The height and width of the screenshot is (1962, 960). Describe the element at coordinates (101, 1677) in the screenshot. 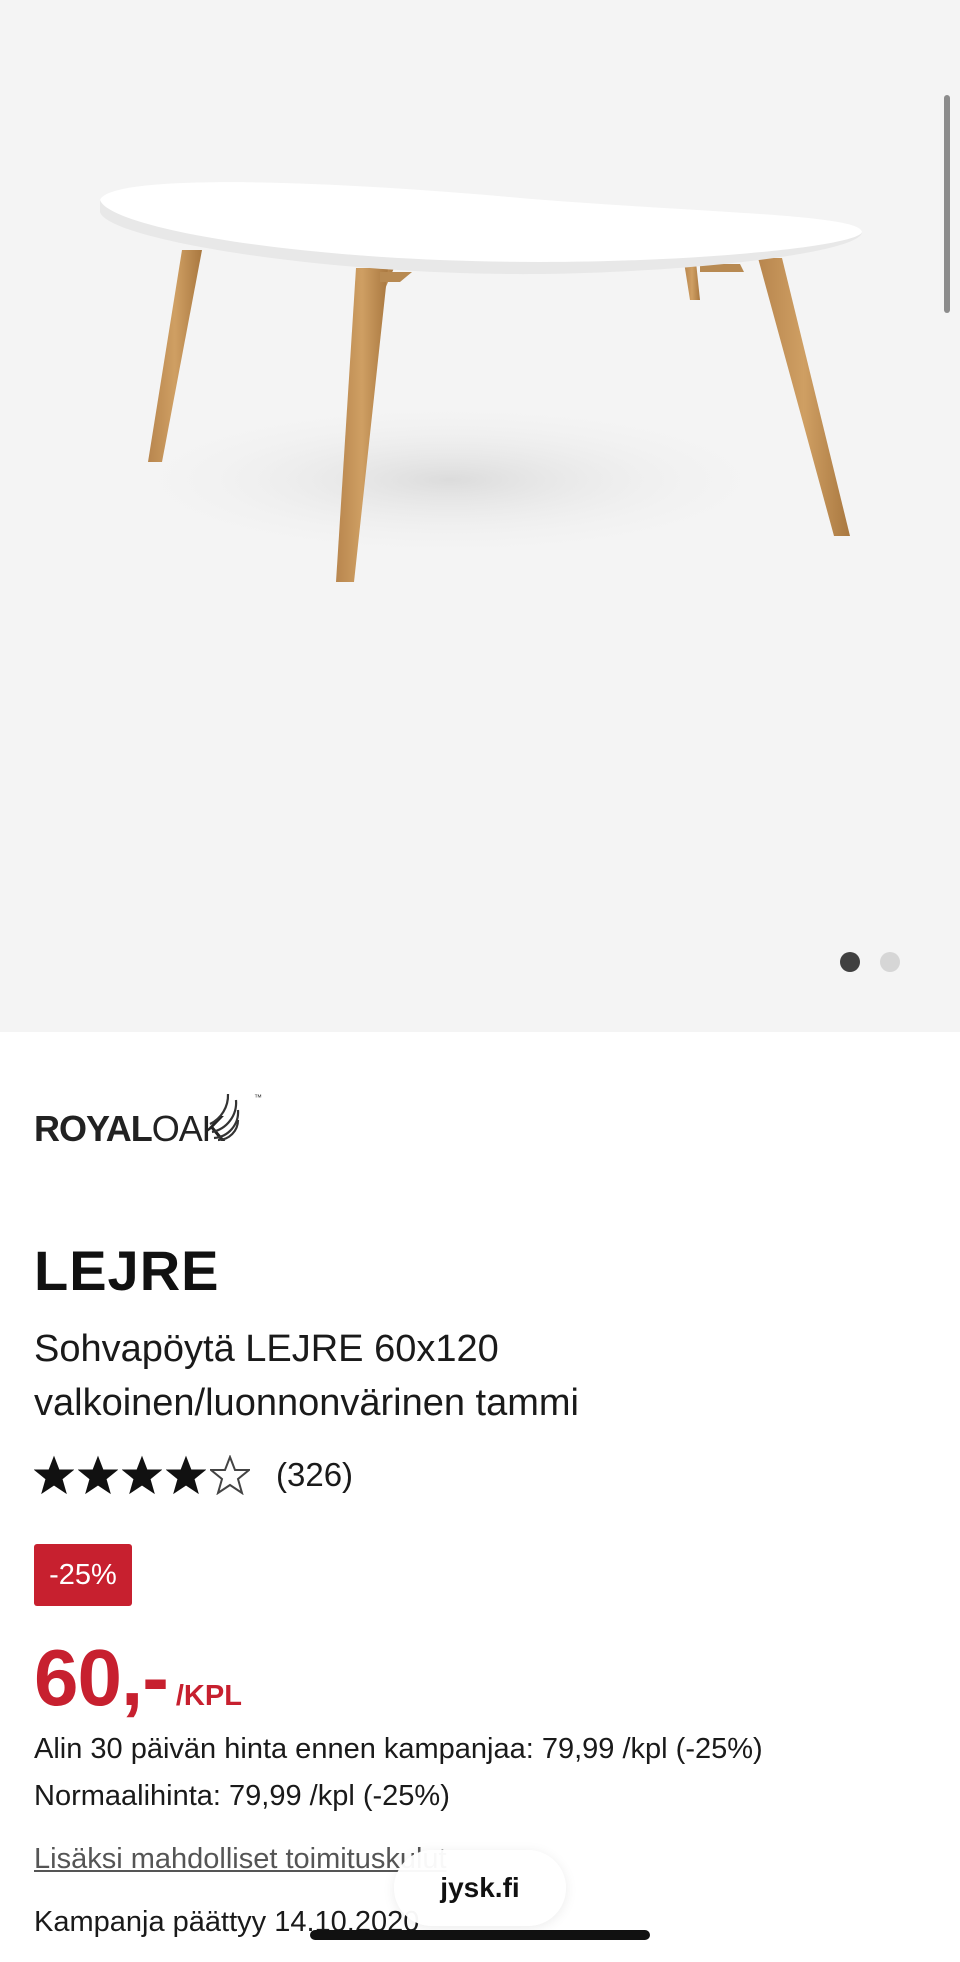

I see `price-value: 60,-` at that location.